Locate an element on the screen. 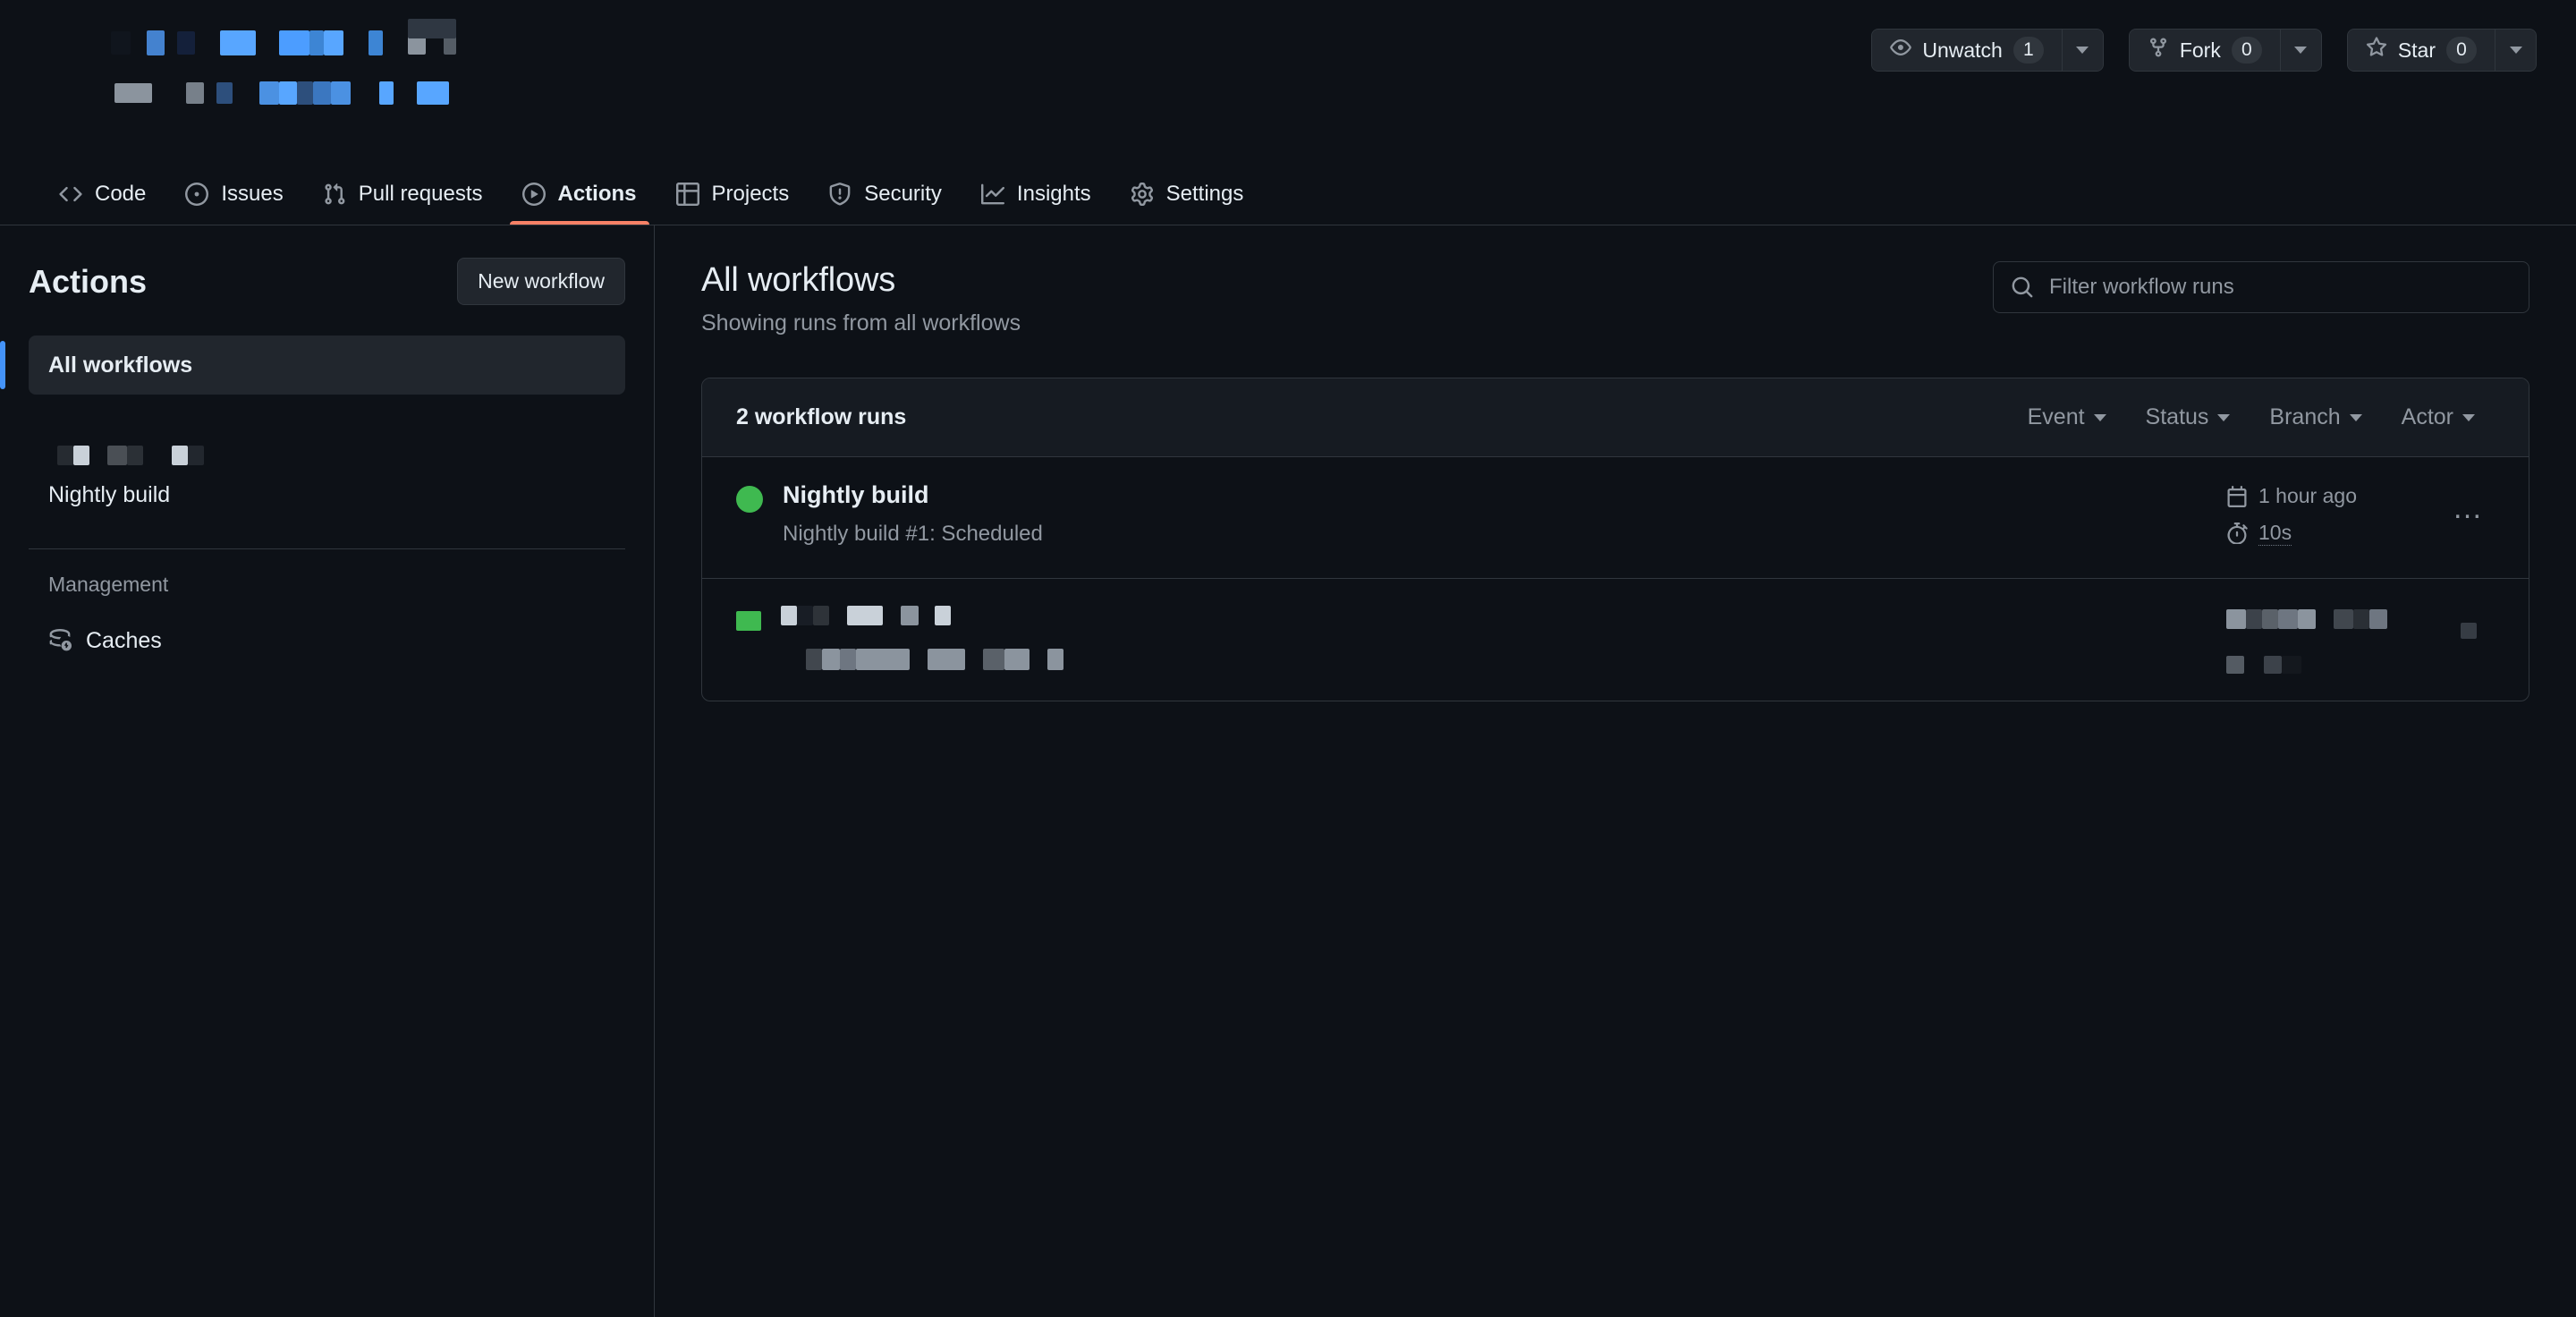 The image size is (2576, 1317). filter-search-box is located at coordinates (2261, 287).